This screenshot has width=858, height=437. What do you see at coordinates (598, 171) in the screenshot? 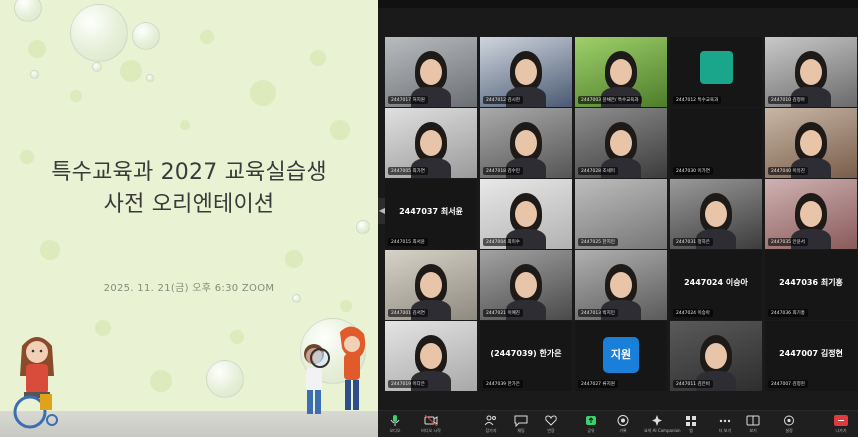
I see `participant-nameplate: 2447028 조세미` at bounding box center [598, 171].